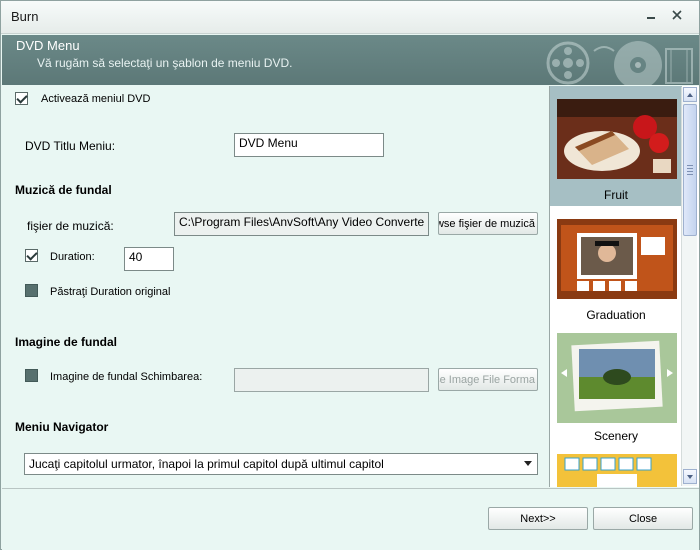 This screenshot has width=700, height=550. I want to click on change-image-checkbox, so click(31, 375).